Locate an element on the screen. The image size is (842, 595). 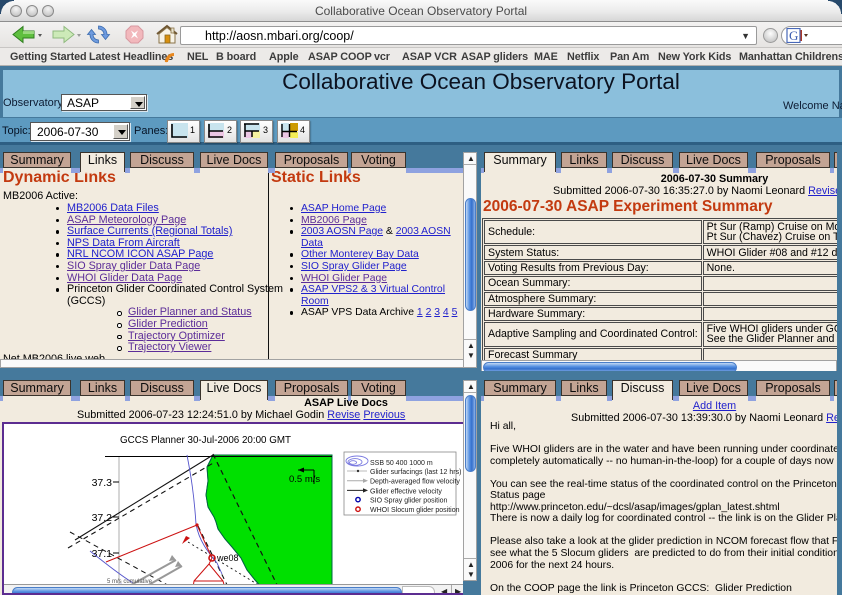
svg-text: 37.2 is located at coordinates (102, 518).